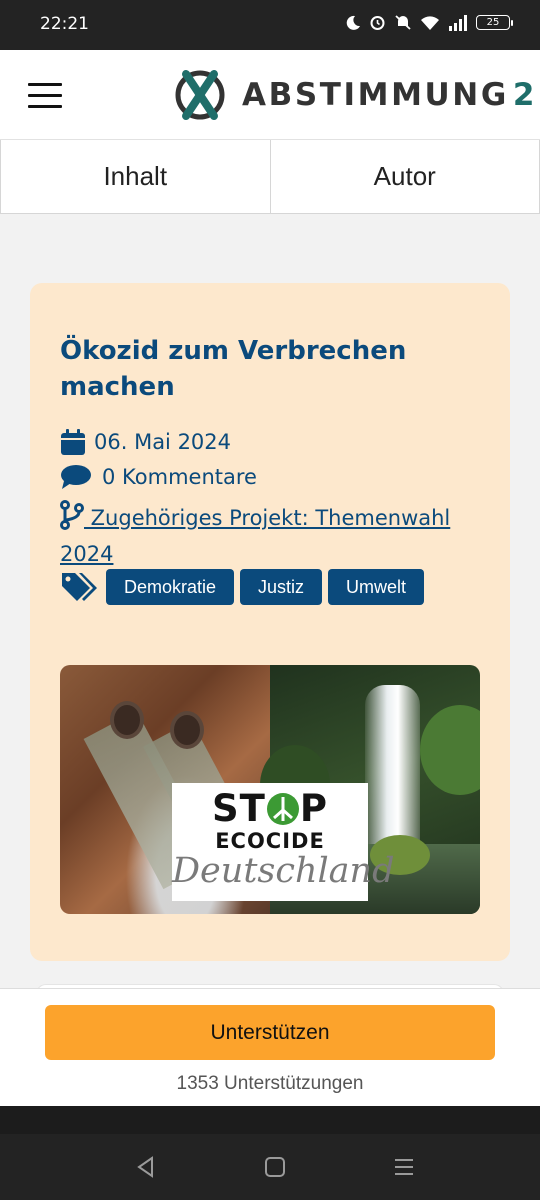  I want to click on peace-icon, so click(282, 809).